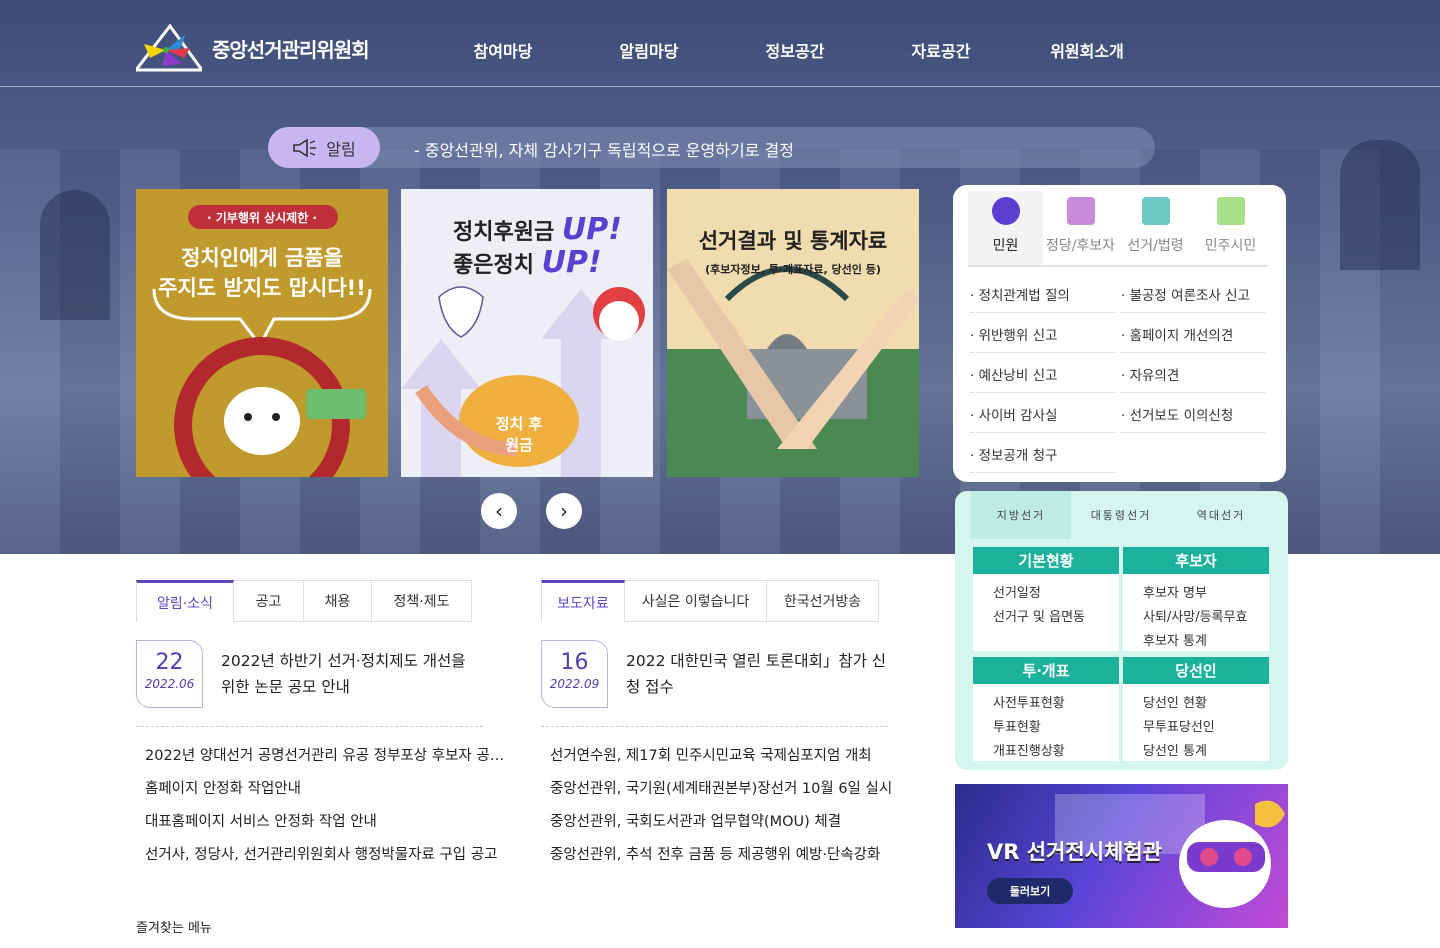 The height and width of the screenshot is (948, 1440). Describe the element at coordinates (793, 241) in the screenshot. I see `banner-results-title: 선거결과 및 통계자료` at that location.